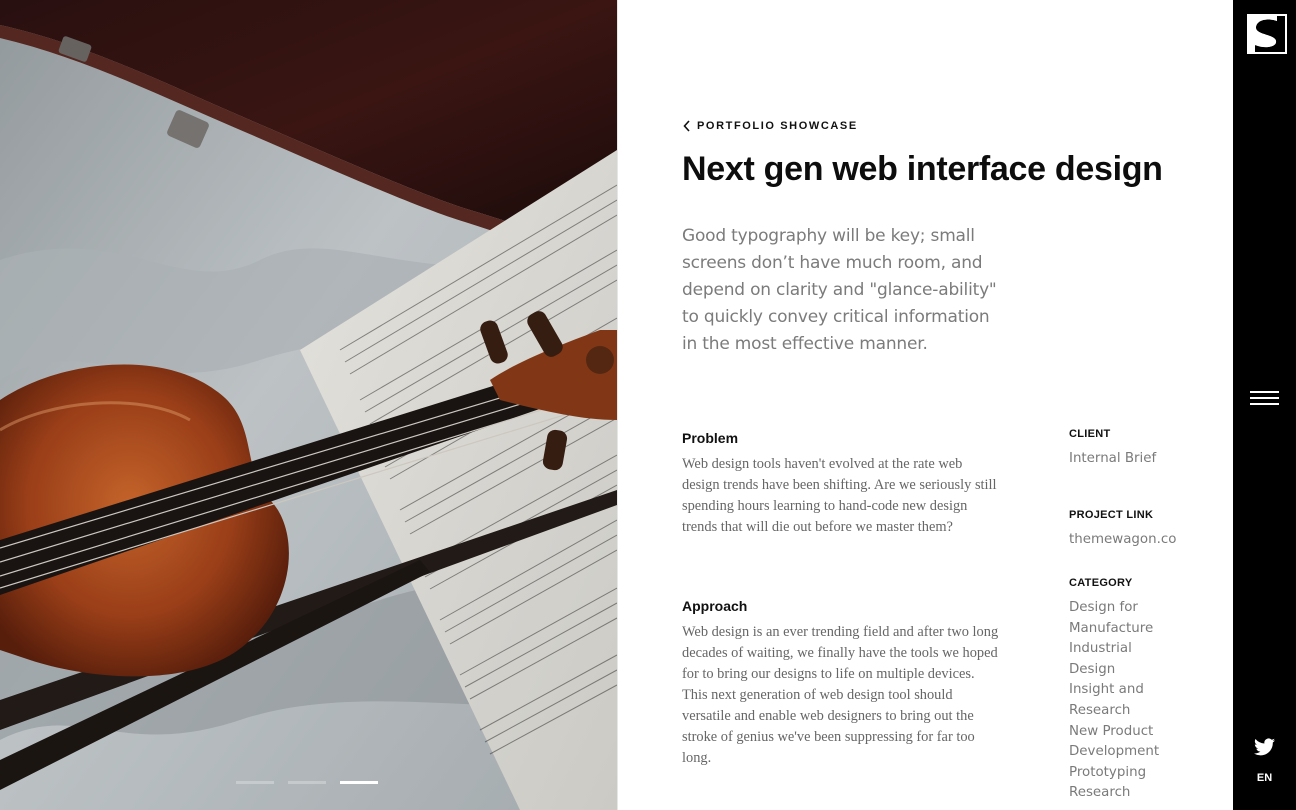 Image resolution: width=1296 pixels, height=810 pixels. I want to click on project-link-meta: PROJECT LINK themewagon.co, so click(1144, 530).